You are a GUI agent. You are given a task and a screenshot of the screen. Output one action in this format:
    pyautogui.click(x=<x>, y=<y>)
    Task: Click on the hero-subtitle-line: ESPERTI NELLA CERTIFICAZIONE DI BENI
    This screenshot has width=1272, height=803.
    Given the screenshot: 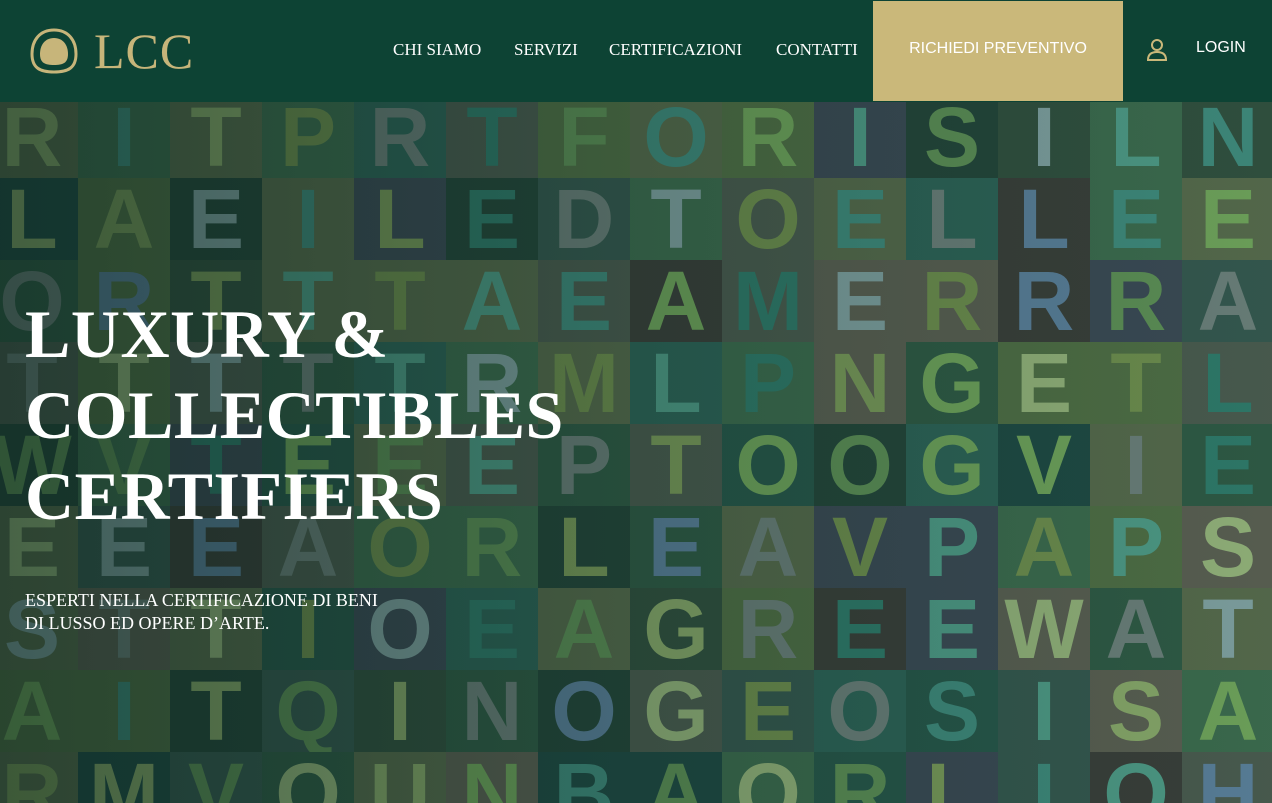 What is the action you would take?
    pyautogui.click(x=201, y=600)
    